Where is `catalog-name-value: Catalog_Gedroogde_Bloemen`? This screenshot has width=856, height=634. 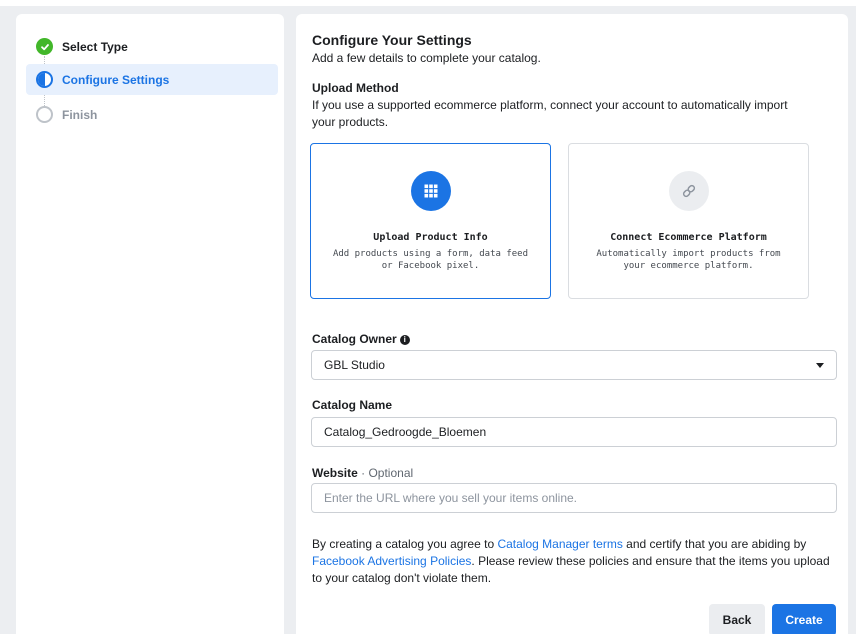
catalog-name-value: Catalog_Gedroogde_Bloemen is located at coordinates (405, 432).